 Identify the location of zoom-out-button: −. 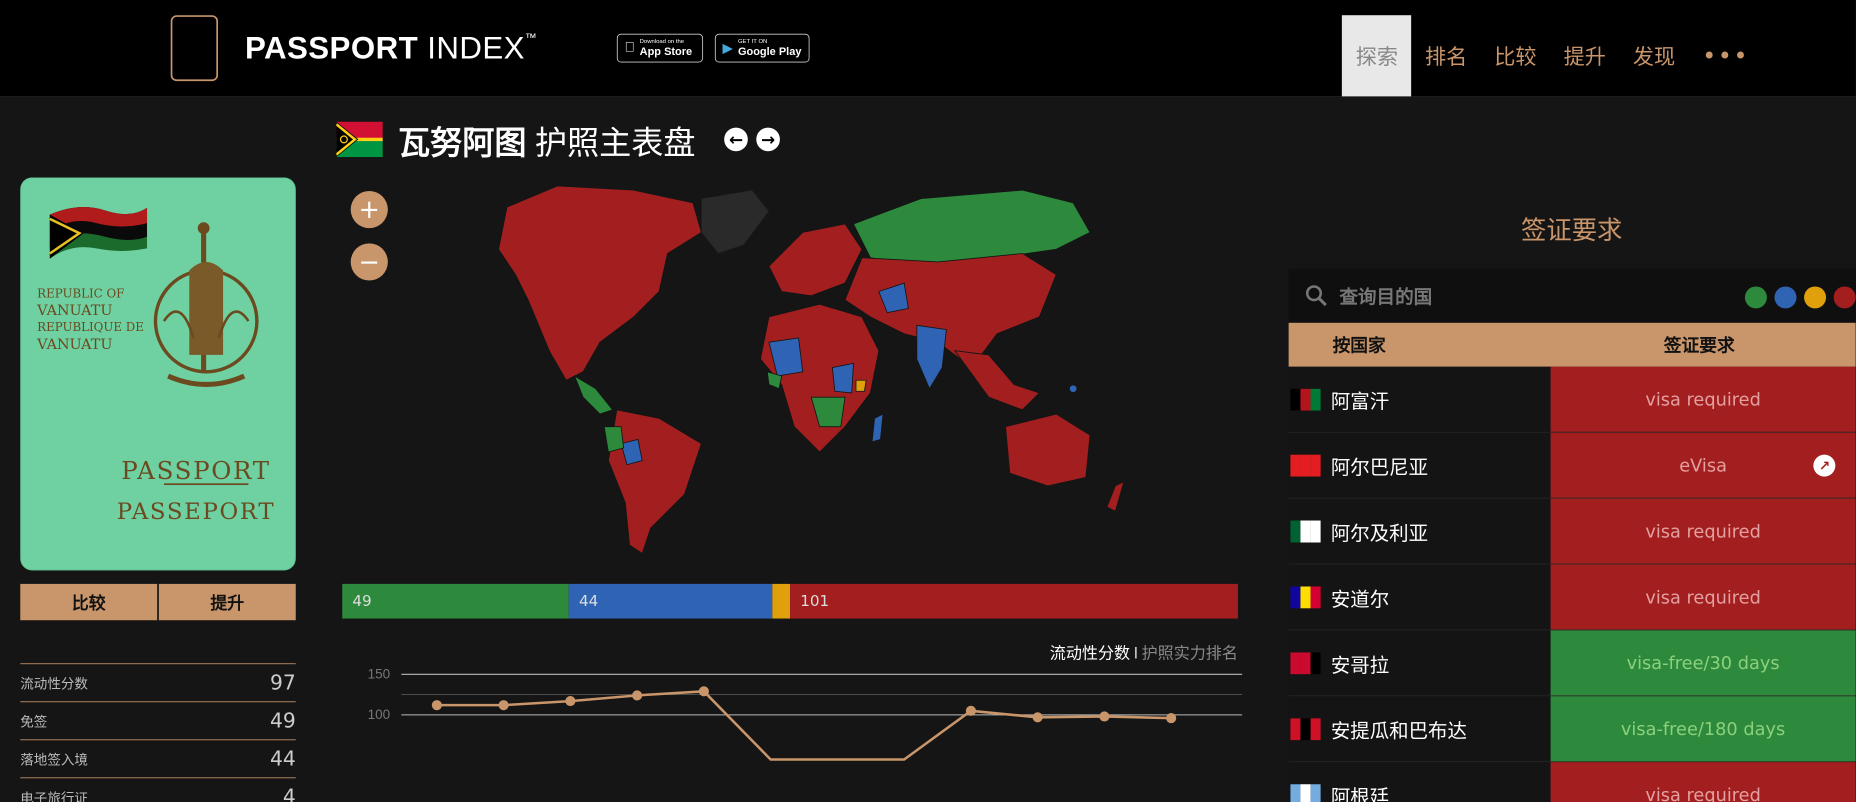
(369, 262).